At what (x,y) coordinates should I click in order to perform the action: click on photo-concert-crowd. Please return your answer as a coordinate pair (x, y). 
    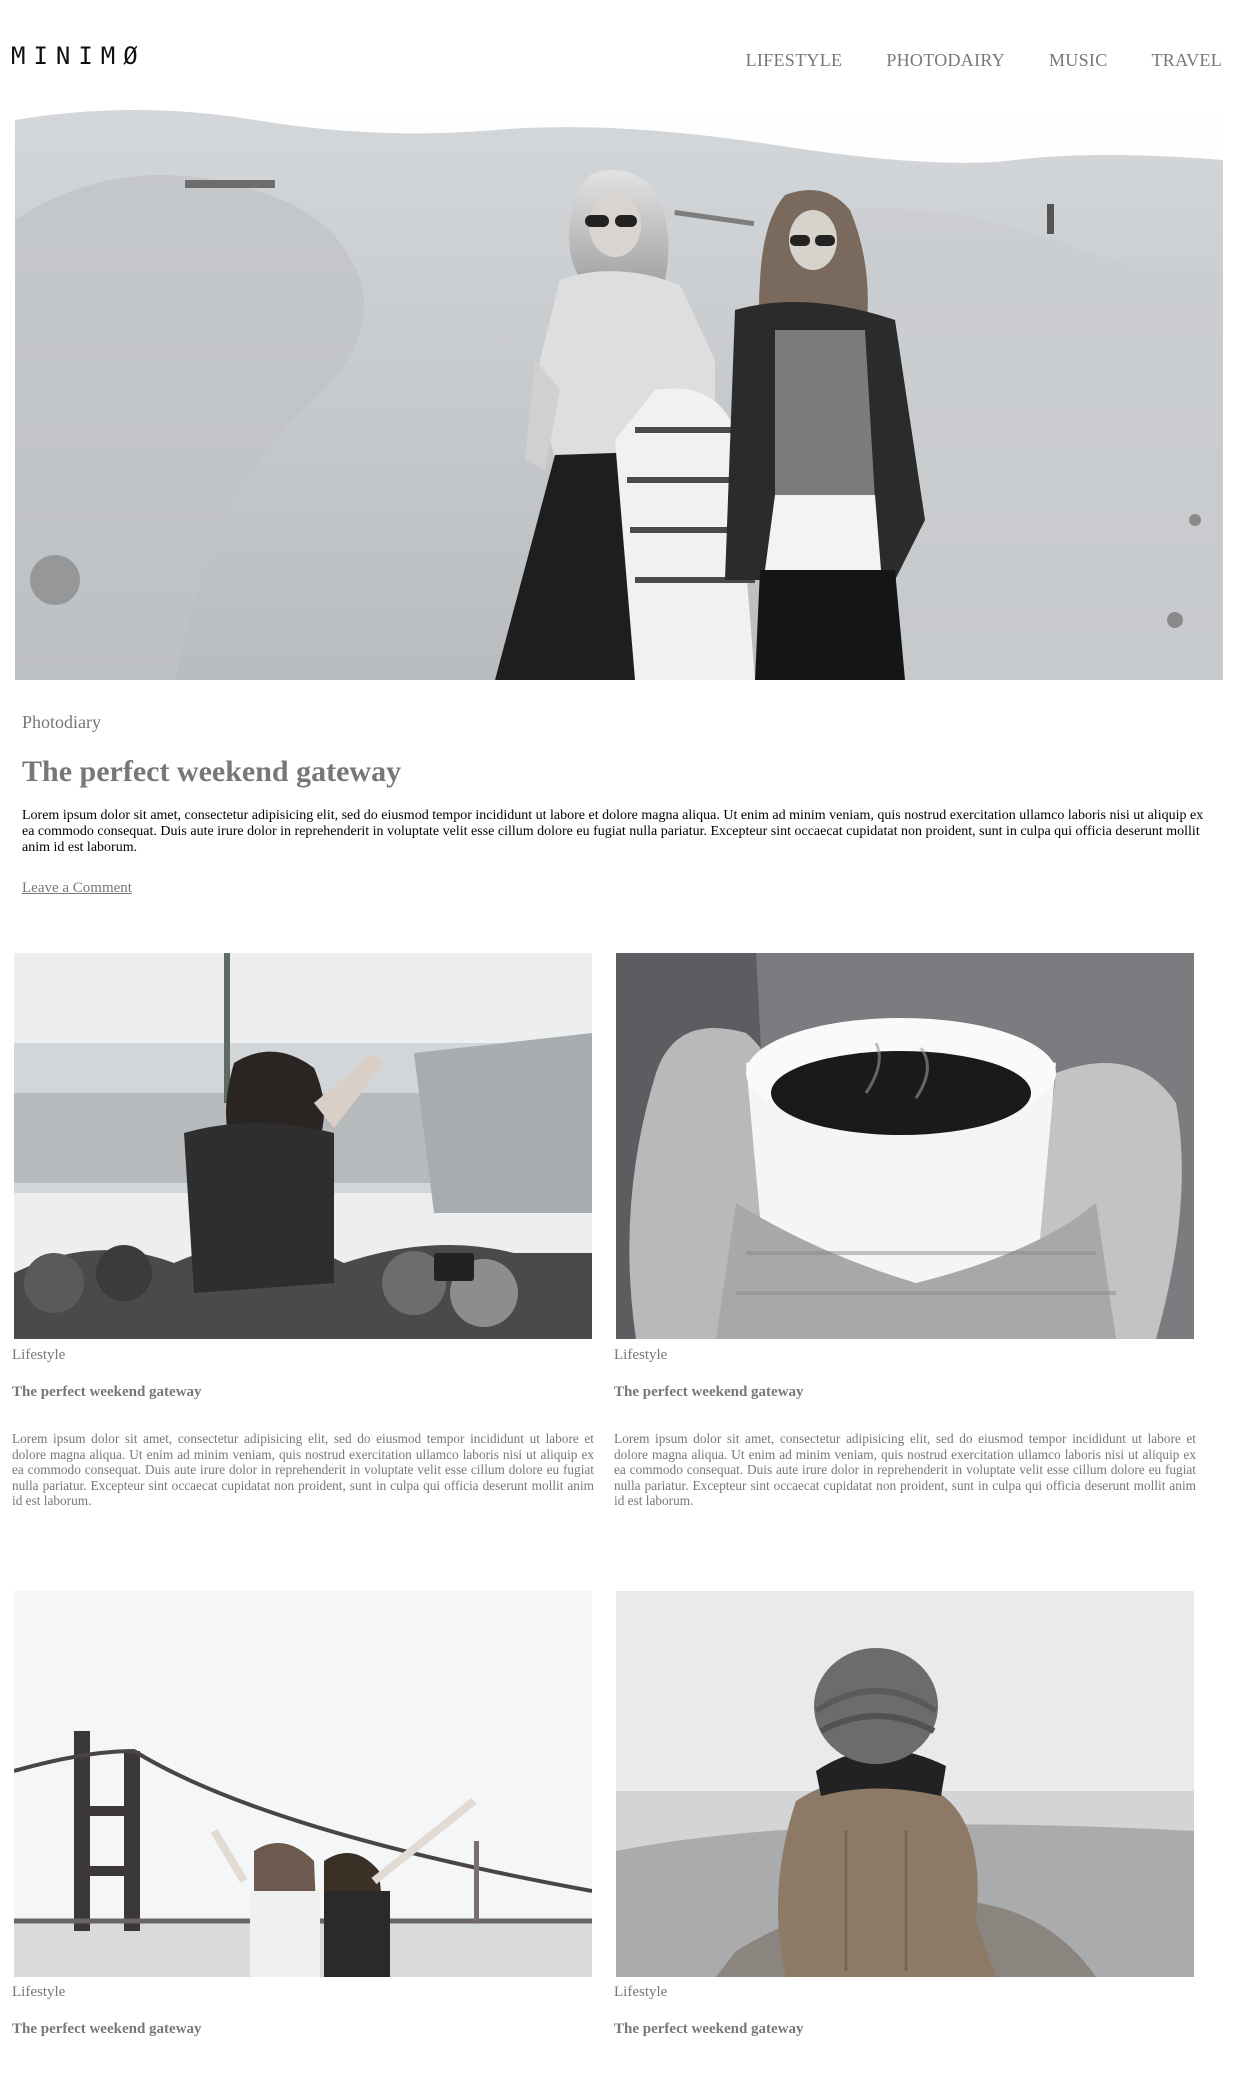
    Looking at the image, I should click on (303, 1146).